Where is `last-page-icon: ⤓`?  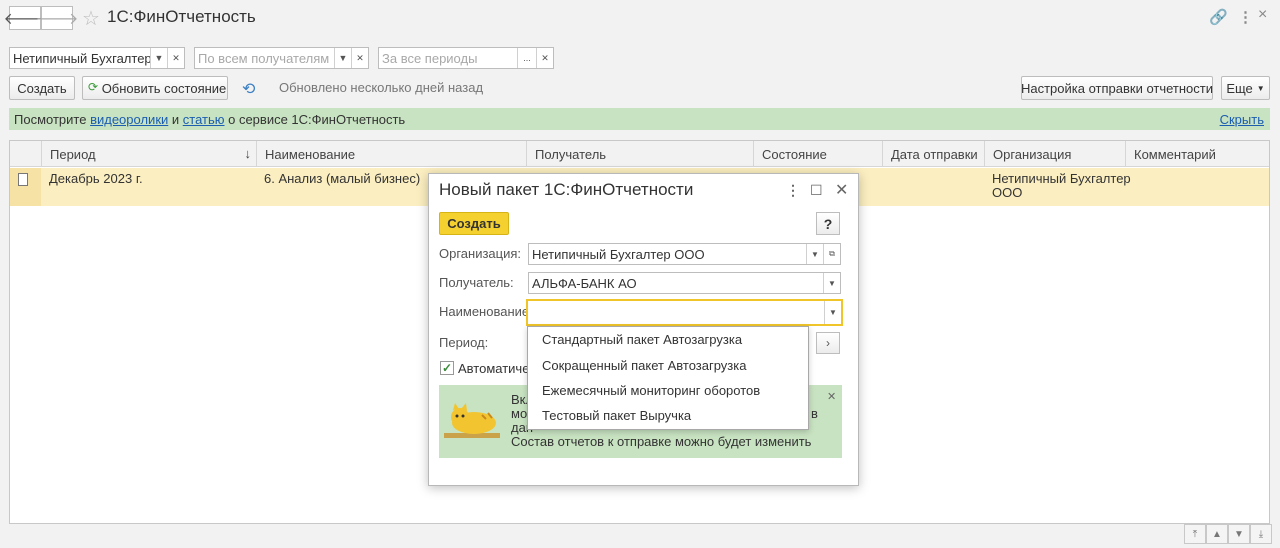
last-page-icon: ⤓ is located at coordinates (1261, 534).